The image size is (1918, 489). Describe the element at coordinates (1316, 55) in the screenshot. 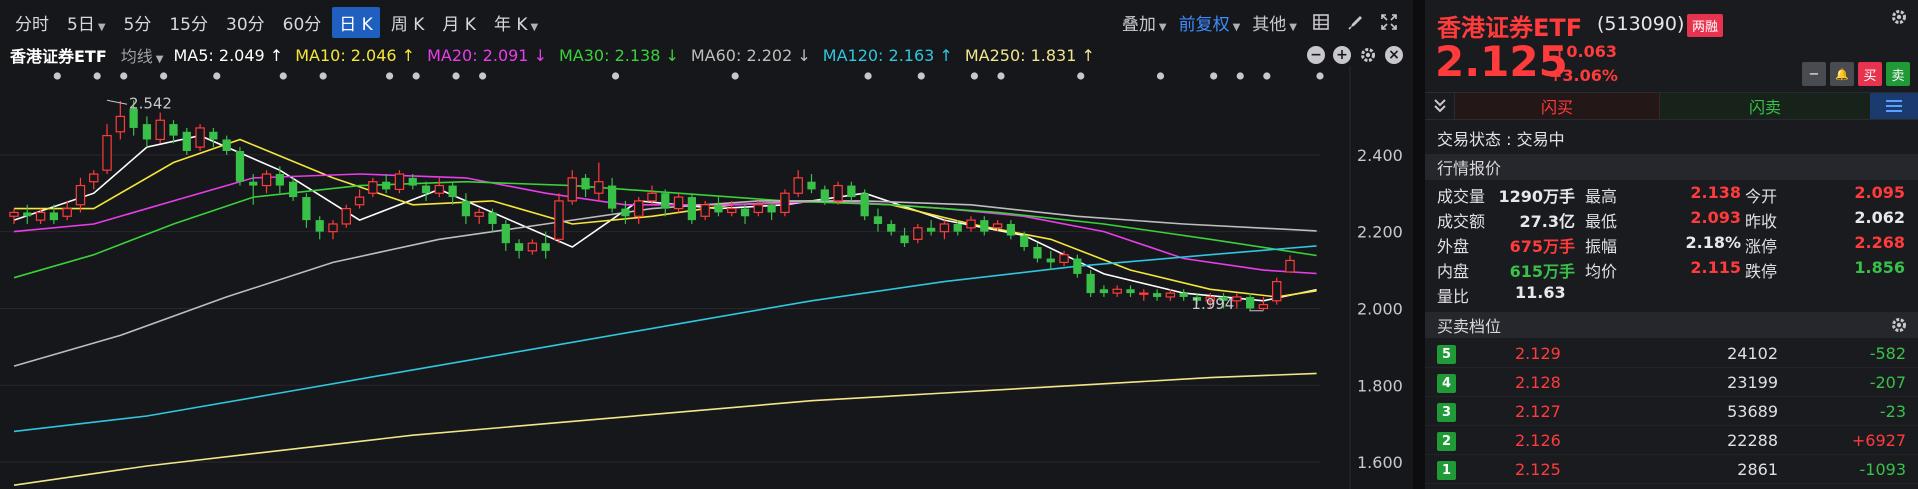

I see `zoom-out-button: −` at that location.